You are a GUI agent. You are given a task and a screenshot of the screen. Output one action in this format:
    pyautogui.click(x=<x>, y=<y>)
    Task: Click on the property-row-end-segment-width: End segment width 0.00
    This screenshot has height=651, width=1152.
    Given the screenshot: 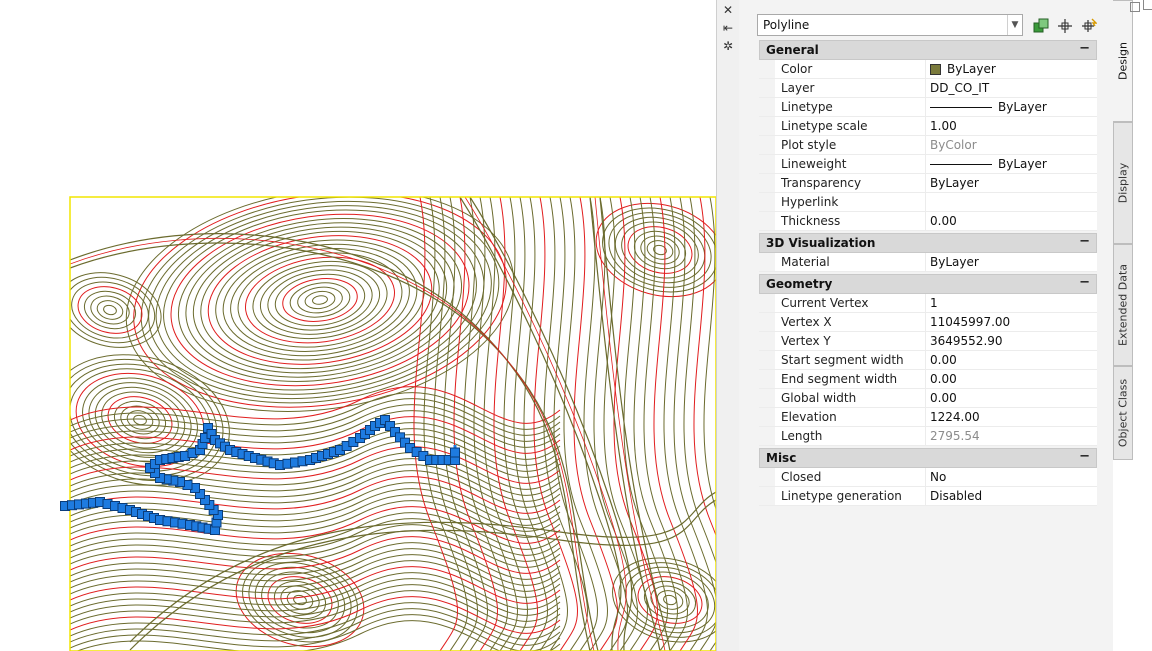 What is the action you would take?
    pyautogui.click(x=928, y=379)
    